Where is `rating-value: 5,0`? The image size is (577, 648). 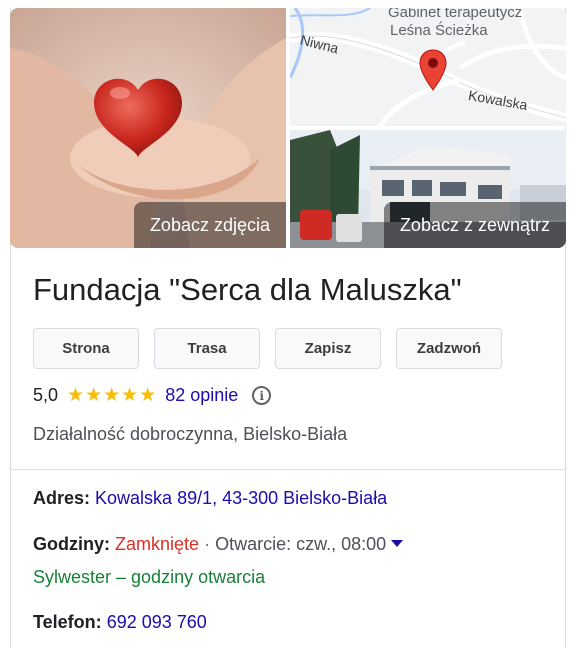
rating-value: 5,0 is located at coordinates (46, 395).